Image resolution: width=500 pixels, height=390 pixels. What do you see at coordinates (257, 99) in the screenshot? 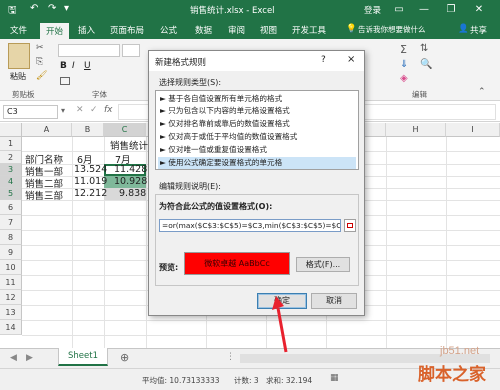
I see `rule-type-item: ► 基于各自值设置所有单元格的格式` at bounding box center [257, 99].